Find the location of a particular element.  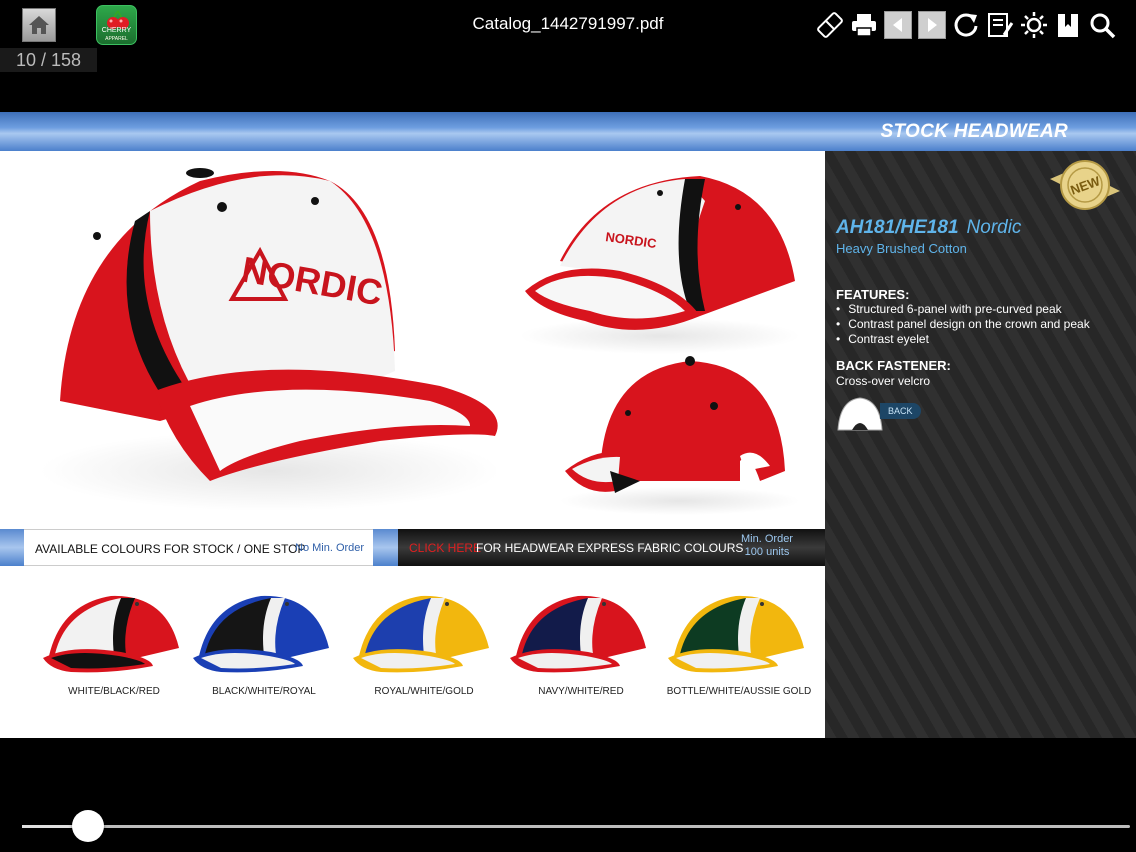

section-banner: STOCK HEADWEAR is located at coordinates (568, 131).